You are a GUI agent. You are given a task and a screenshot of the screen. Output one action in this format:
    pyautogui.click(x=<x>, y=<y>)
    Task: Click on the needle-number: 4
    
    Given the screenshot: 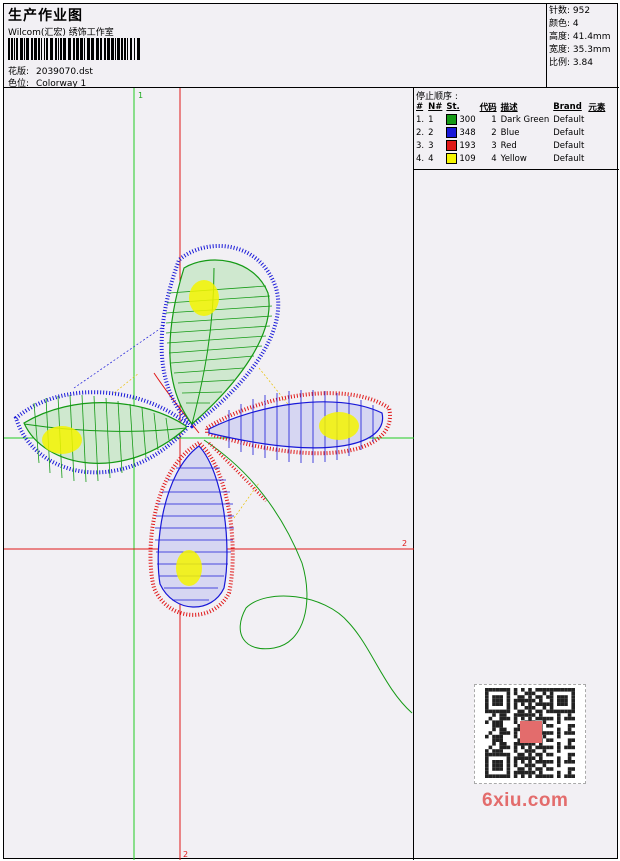 What is the action you would take?
    pyautogui.click(x=431, y=158)
    